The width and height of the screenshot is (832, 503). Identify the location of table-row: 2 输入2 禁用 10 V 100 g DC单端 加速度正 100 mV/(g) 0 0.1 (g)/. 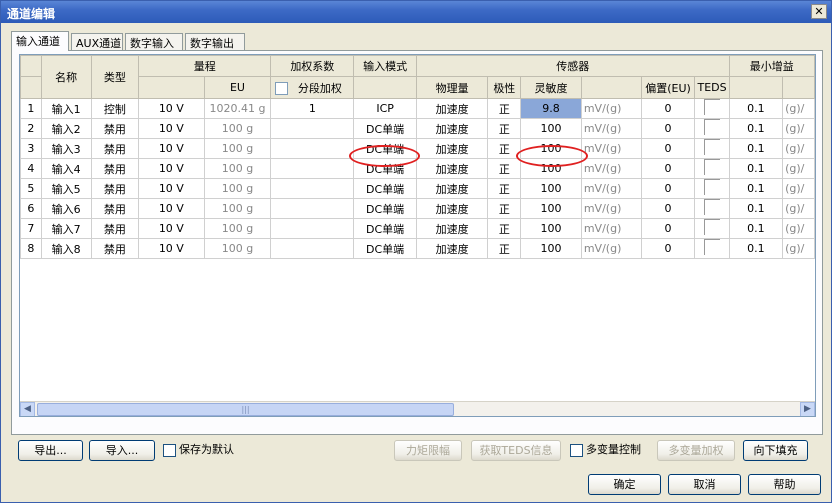
(417, 128).